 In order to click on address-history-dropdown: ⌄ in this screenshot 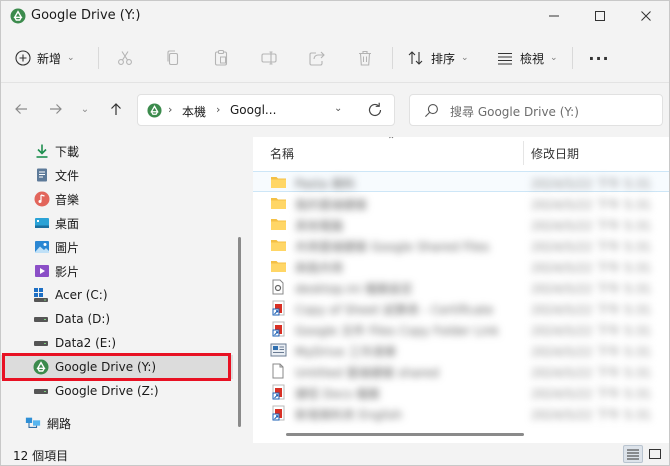, I will do `click(338, 108)`.